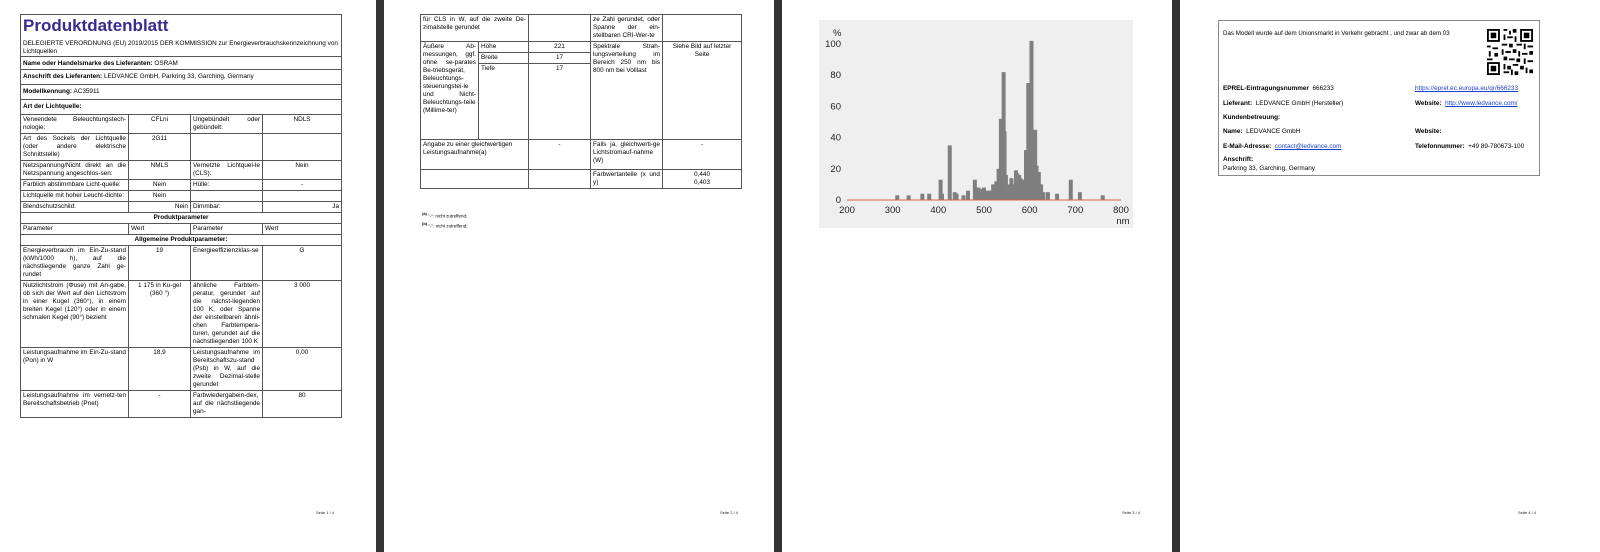 The width and height of the screenshot is (1600, 552). Describe the element at coordinates (74, 207) in the screenshot. I see `row-label: Blendschutzschild:` at that location.